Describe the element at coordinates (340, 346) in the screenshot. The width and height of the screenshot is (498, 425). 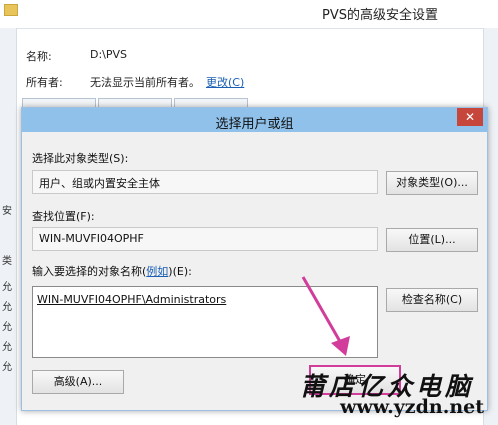
I see `arrow-head` at that location.